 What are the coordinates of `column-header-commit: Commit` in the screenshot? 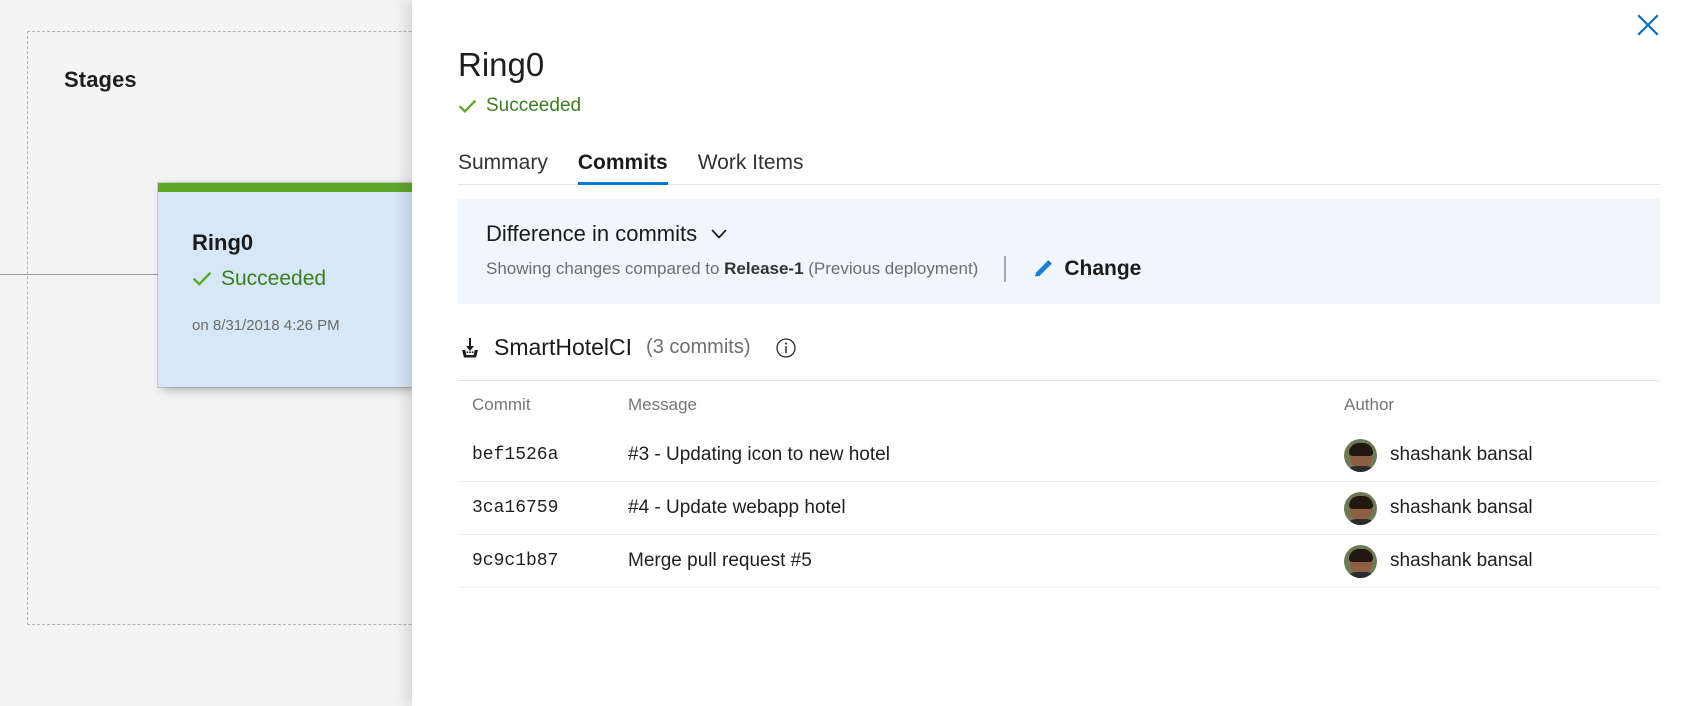 It's located at (501, 404).